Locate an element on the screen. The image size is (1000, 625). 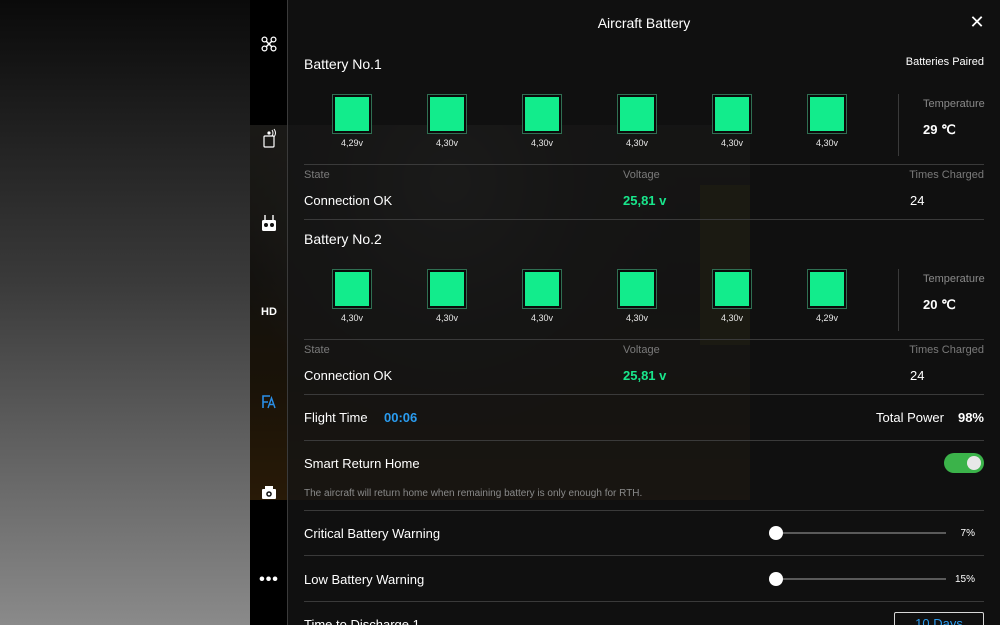
battery-2-temperature: Temperature 20 ℃ is located at coordinates (943, 300).